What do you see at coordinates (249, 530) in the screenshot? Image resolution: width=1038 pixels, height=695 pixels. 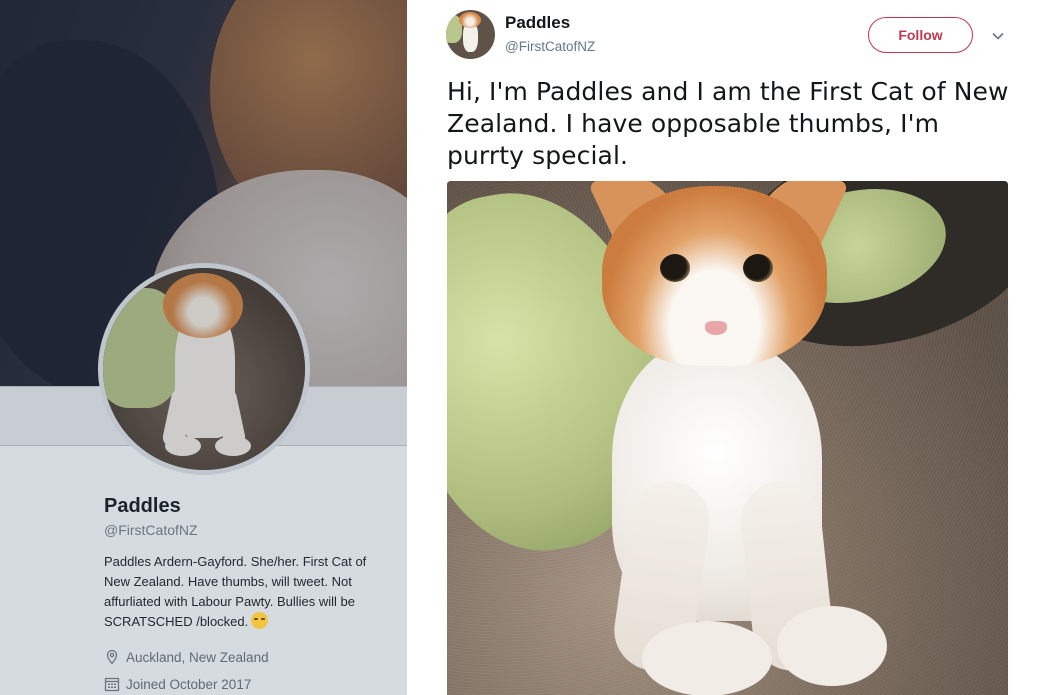 I see `profile-handle: @FirstCatofNZ` at bounding box center [249, 530].